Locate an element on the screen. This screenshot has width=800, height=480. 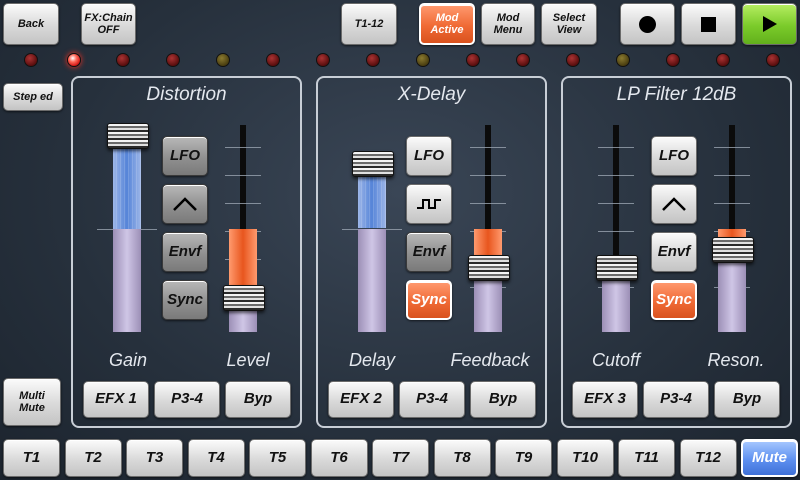
panel-title: Distortion is located at coordinates (186, 94).